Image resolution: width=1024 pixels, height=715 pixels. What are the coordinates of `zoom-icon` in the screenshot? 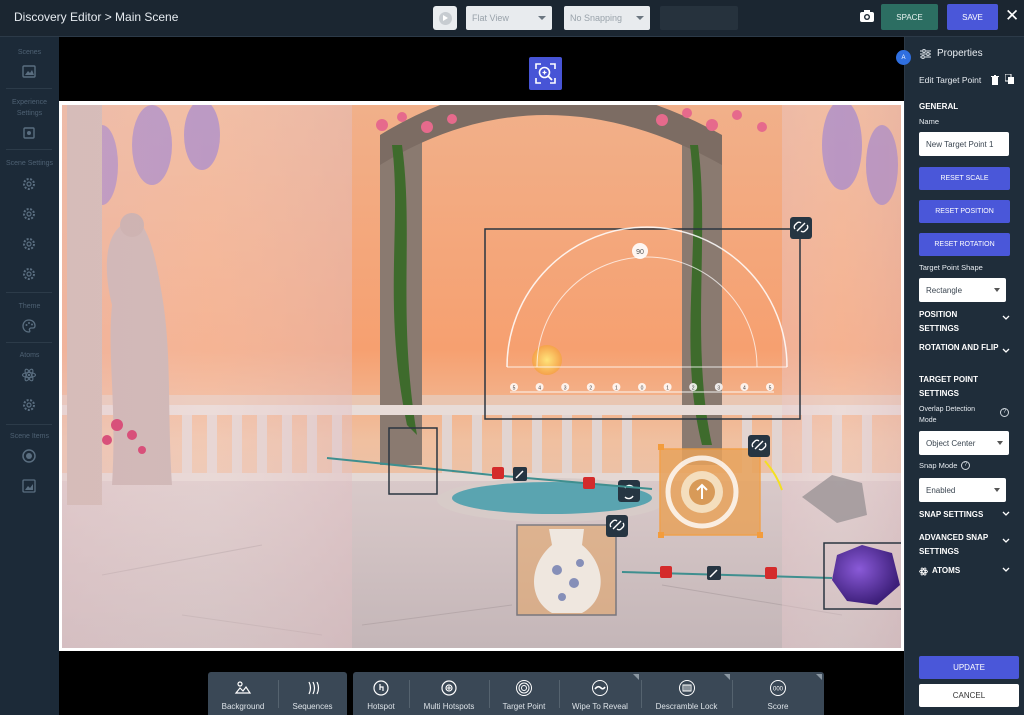 It's located at (545, 73).